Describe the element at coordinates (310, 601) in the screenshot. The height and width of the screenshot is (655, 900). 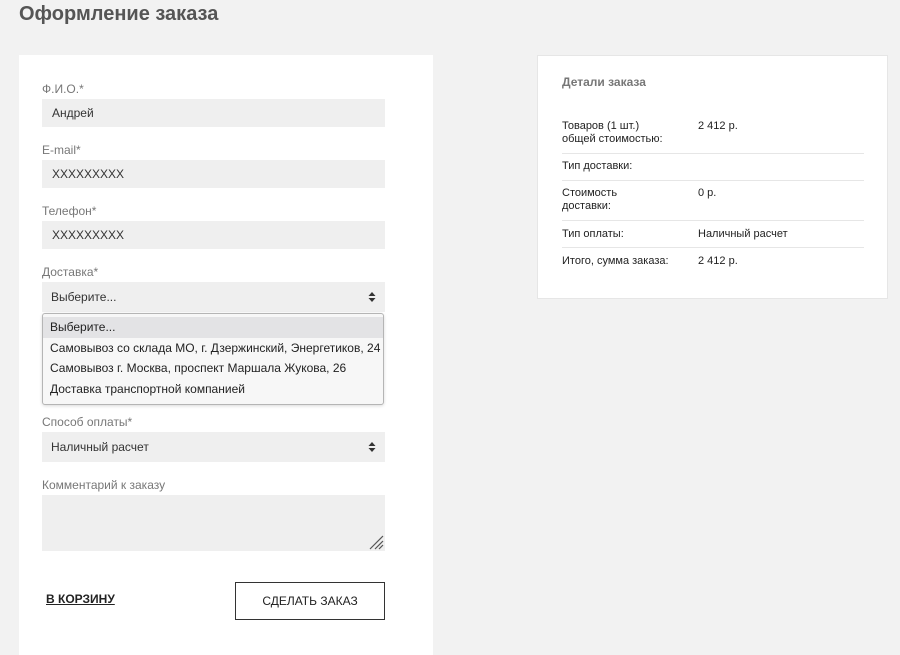
I see `submit-order-button: СДЕЛАТЬ ЗАКАЗ` at that location.